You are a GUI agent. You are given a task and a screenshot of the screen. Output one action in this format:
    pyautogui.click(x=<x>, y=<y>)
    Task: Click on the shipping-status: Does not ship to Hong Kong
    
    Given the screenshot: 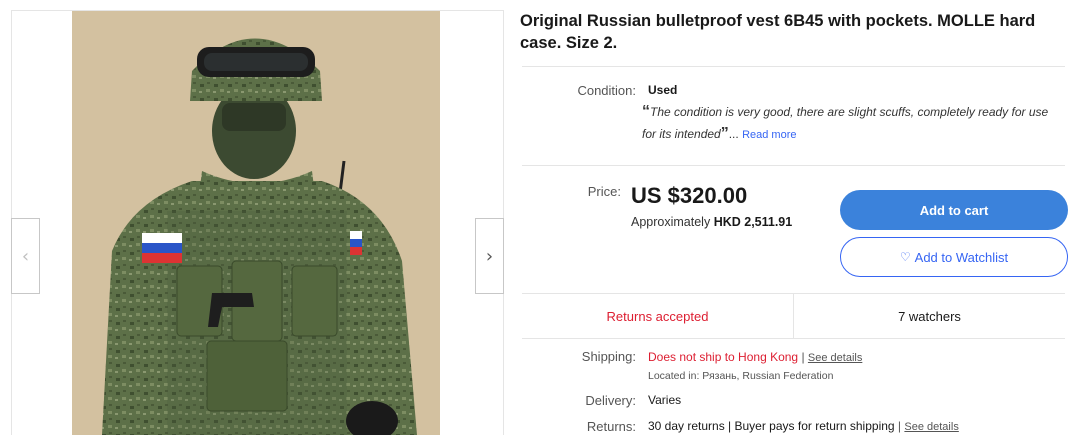 What is the action you would take?
    pyautogui.click(x=723, y=357)
    